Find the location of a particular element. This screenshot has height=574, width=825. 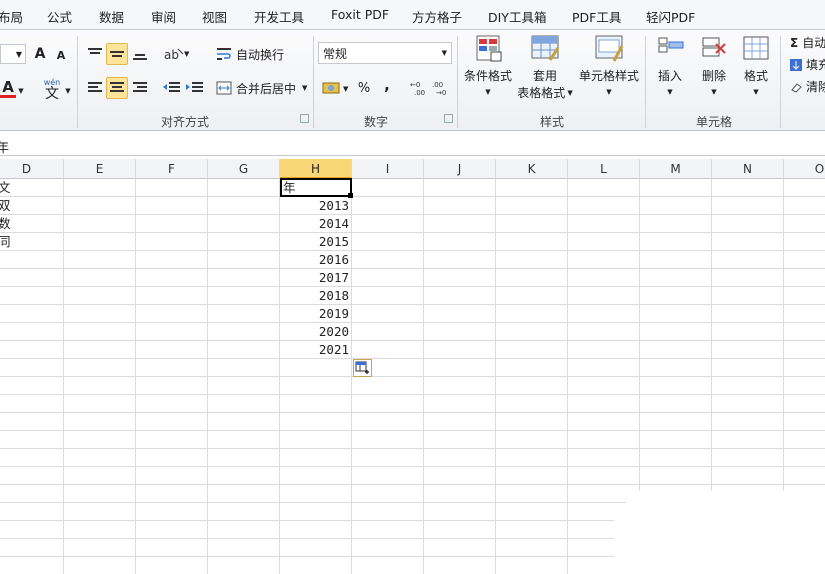

fill-button: 填充 is located at coordinates (807, 64).